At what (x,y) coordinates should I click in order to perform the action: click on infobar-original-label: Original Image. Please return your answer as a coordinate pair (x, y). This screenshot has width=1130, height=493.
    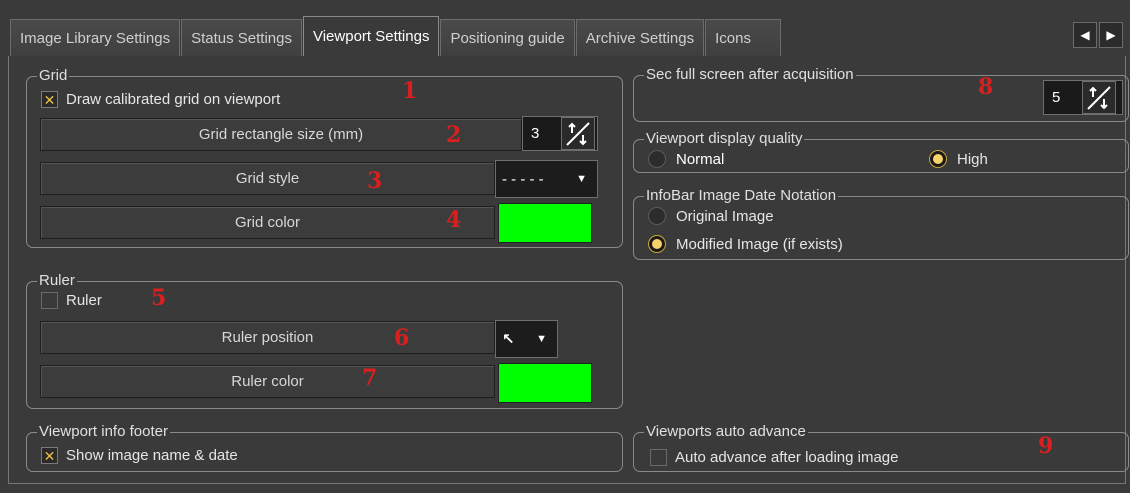
    Looking at the image, I should click on (725, 216).